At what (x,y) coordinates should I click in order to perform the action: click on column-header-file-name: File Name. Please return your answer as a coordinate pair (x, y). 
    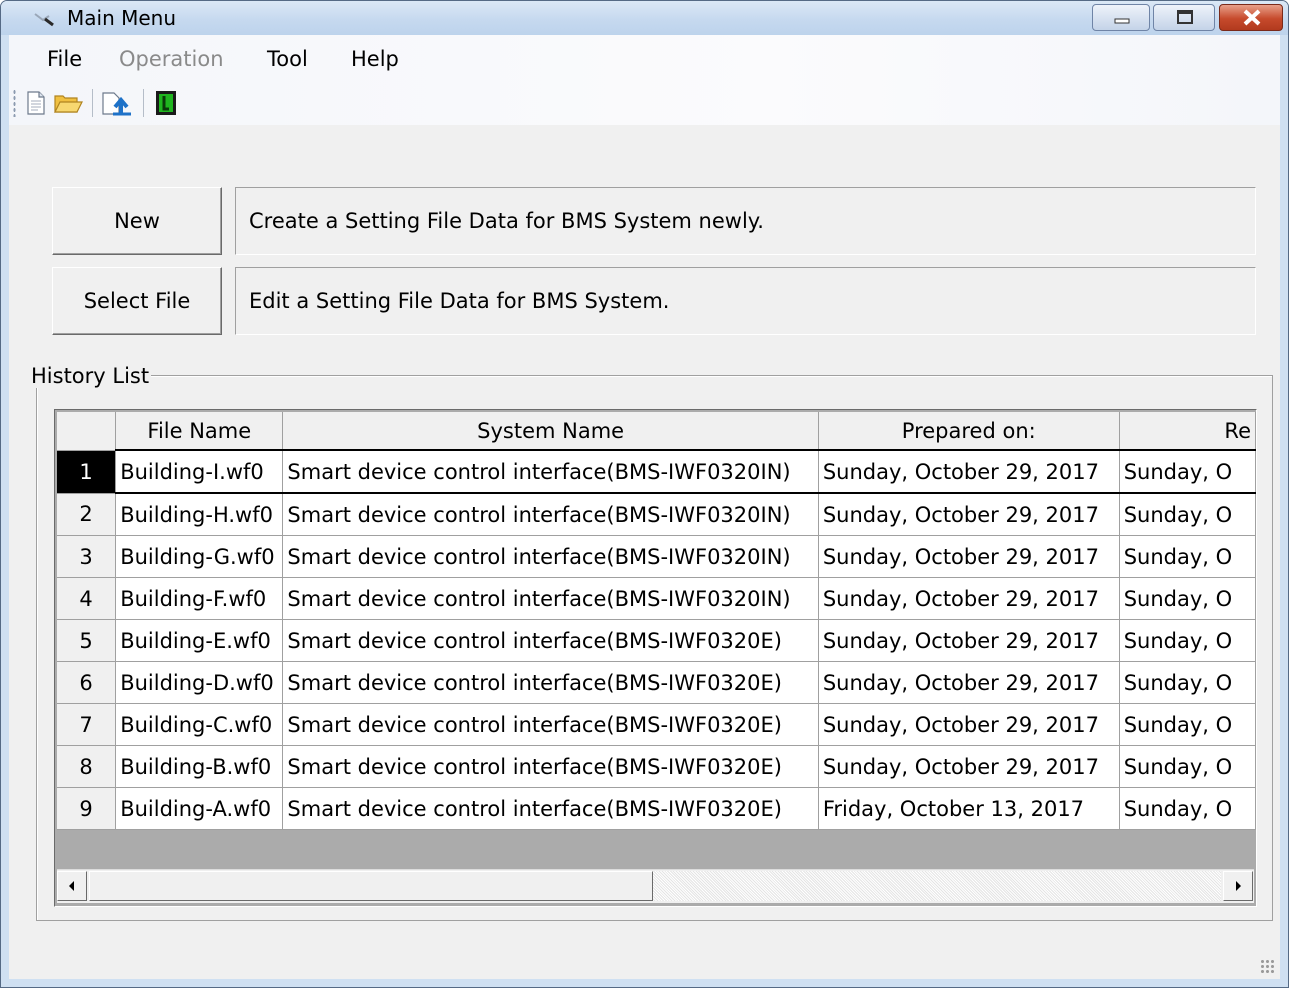
    Looking at the image, I should click on (199, 431).